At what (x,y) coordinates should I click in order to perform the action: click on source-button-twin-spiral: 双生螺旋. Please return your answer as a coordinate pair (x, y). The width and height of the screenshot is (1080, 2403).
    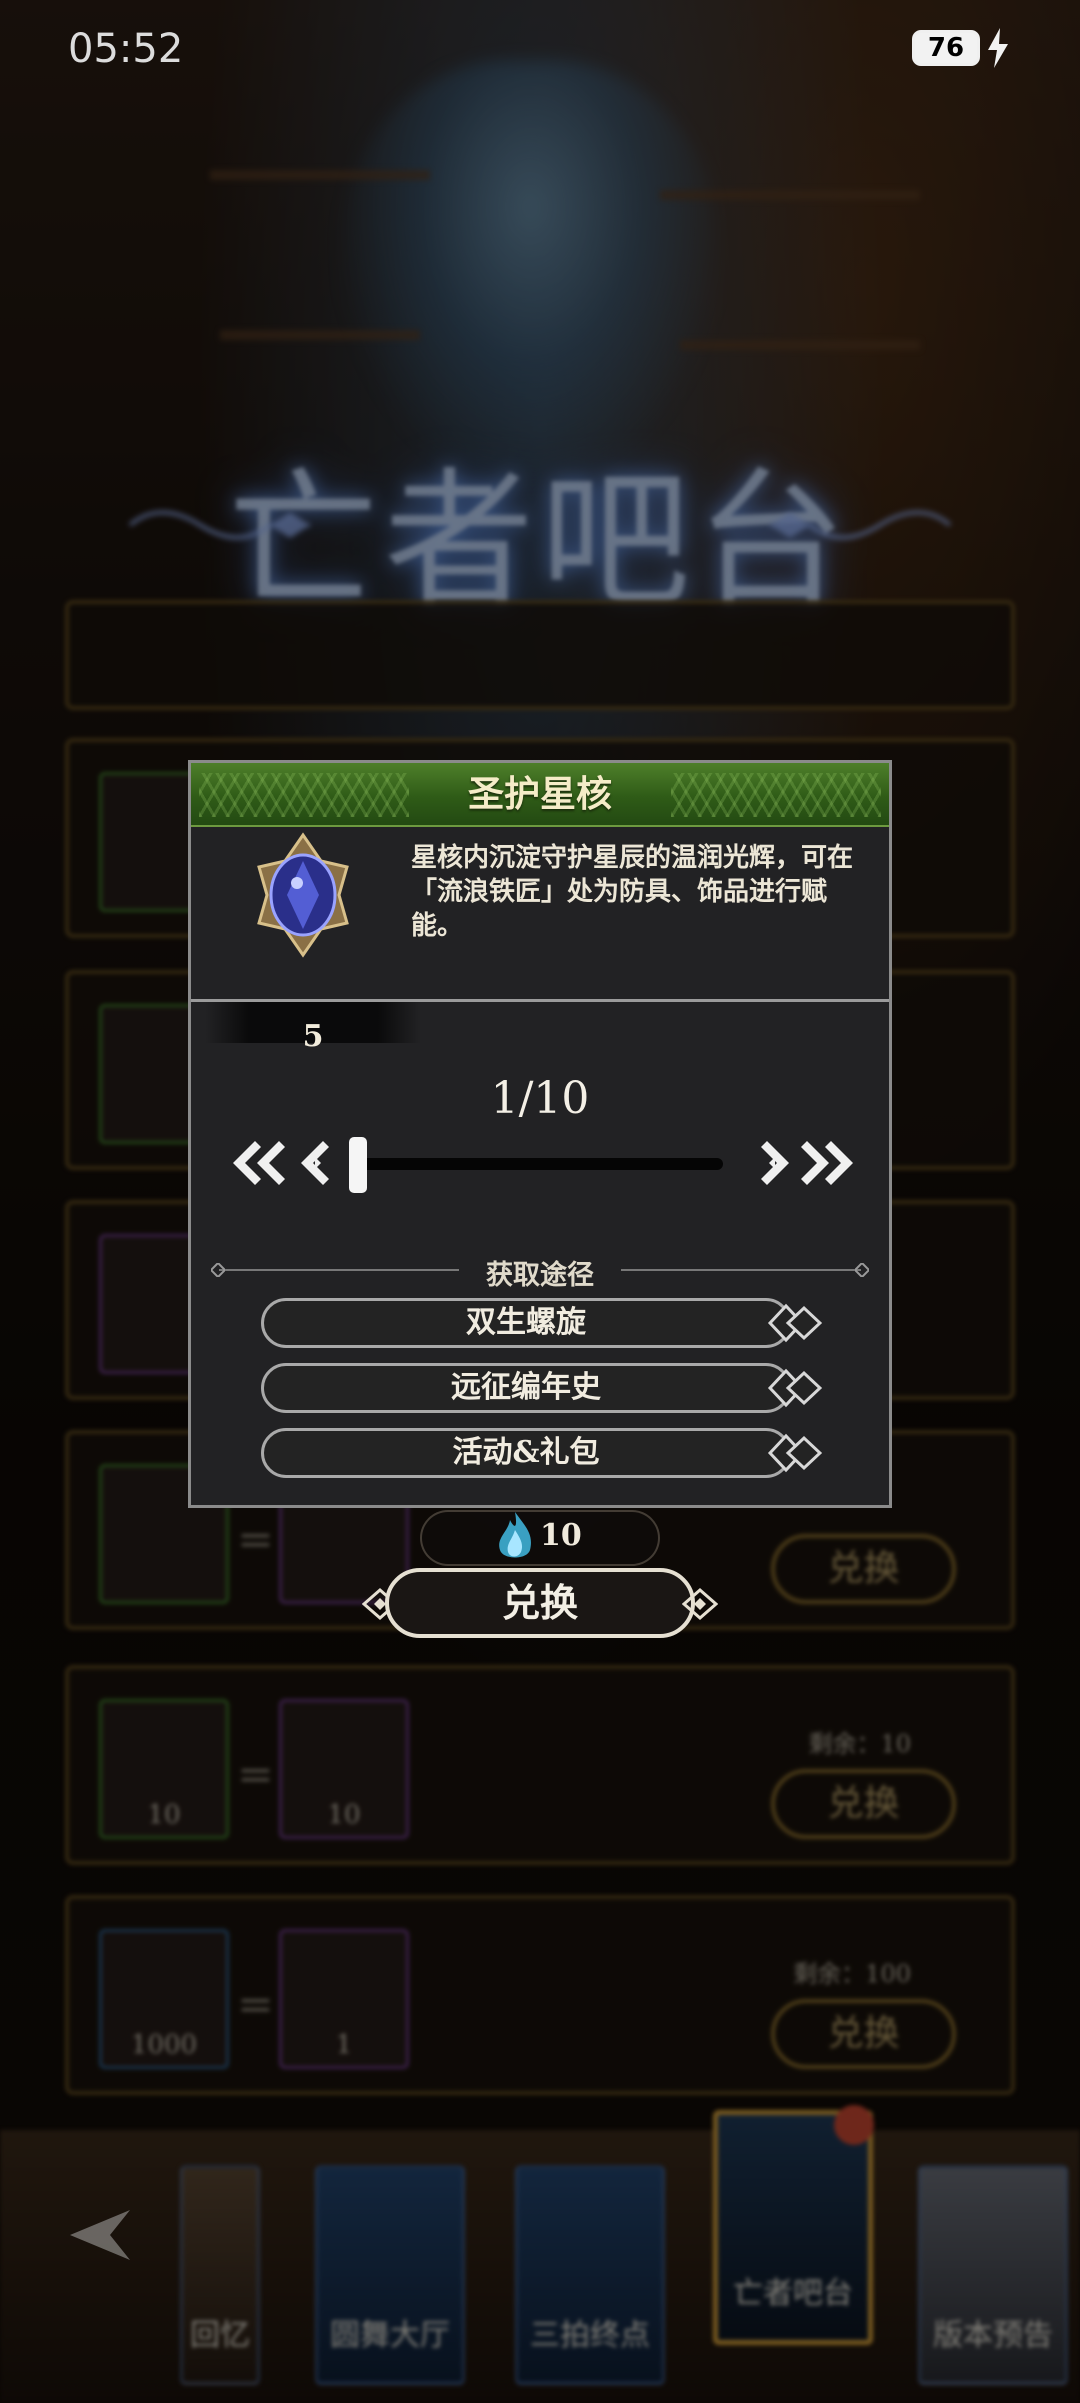
    Looking at the image, I should click on (526, 1323).